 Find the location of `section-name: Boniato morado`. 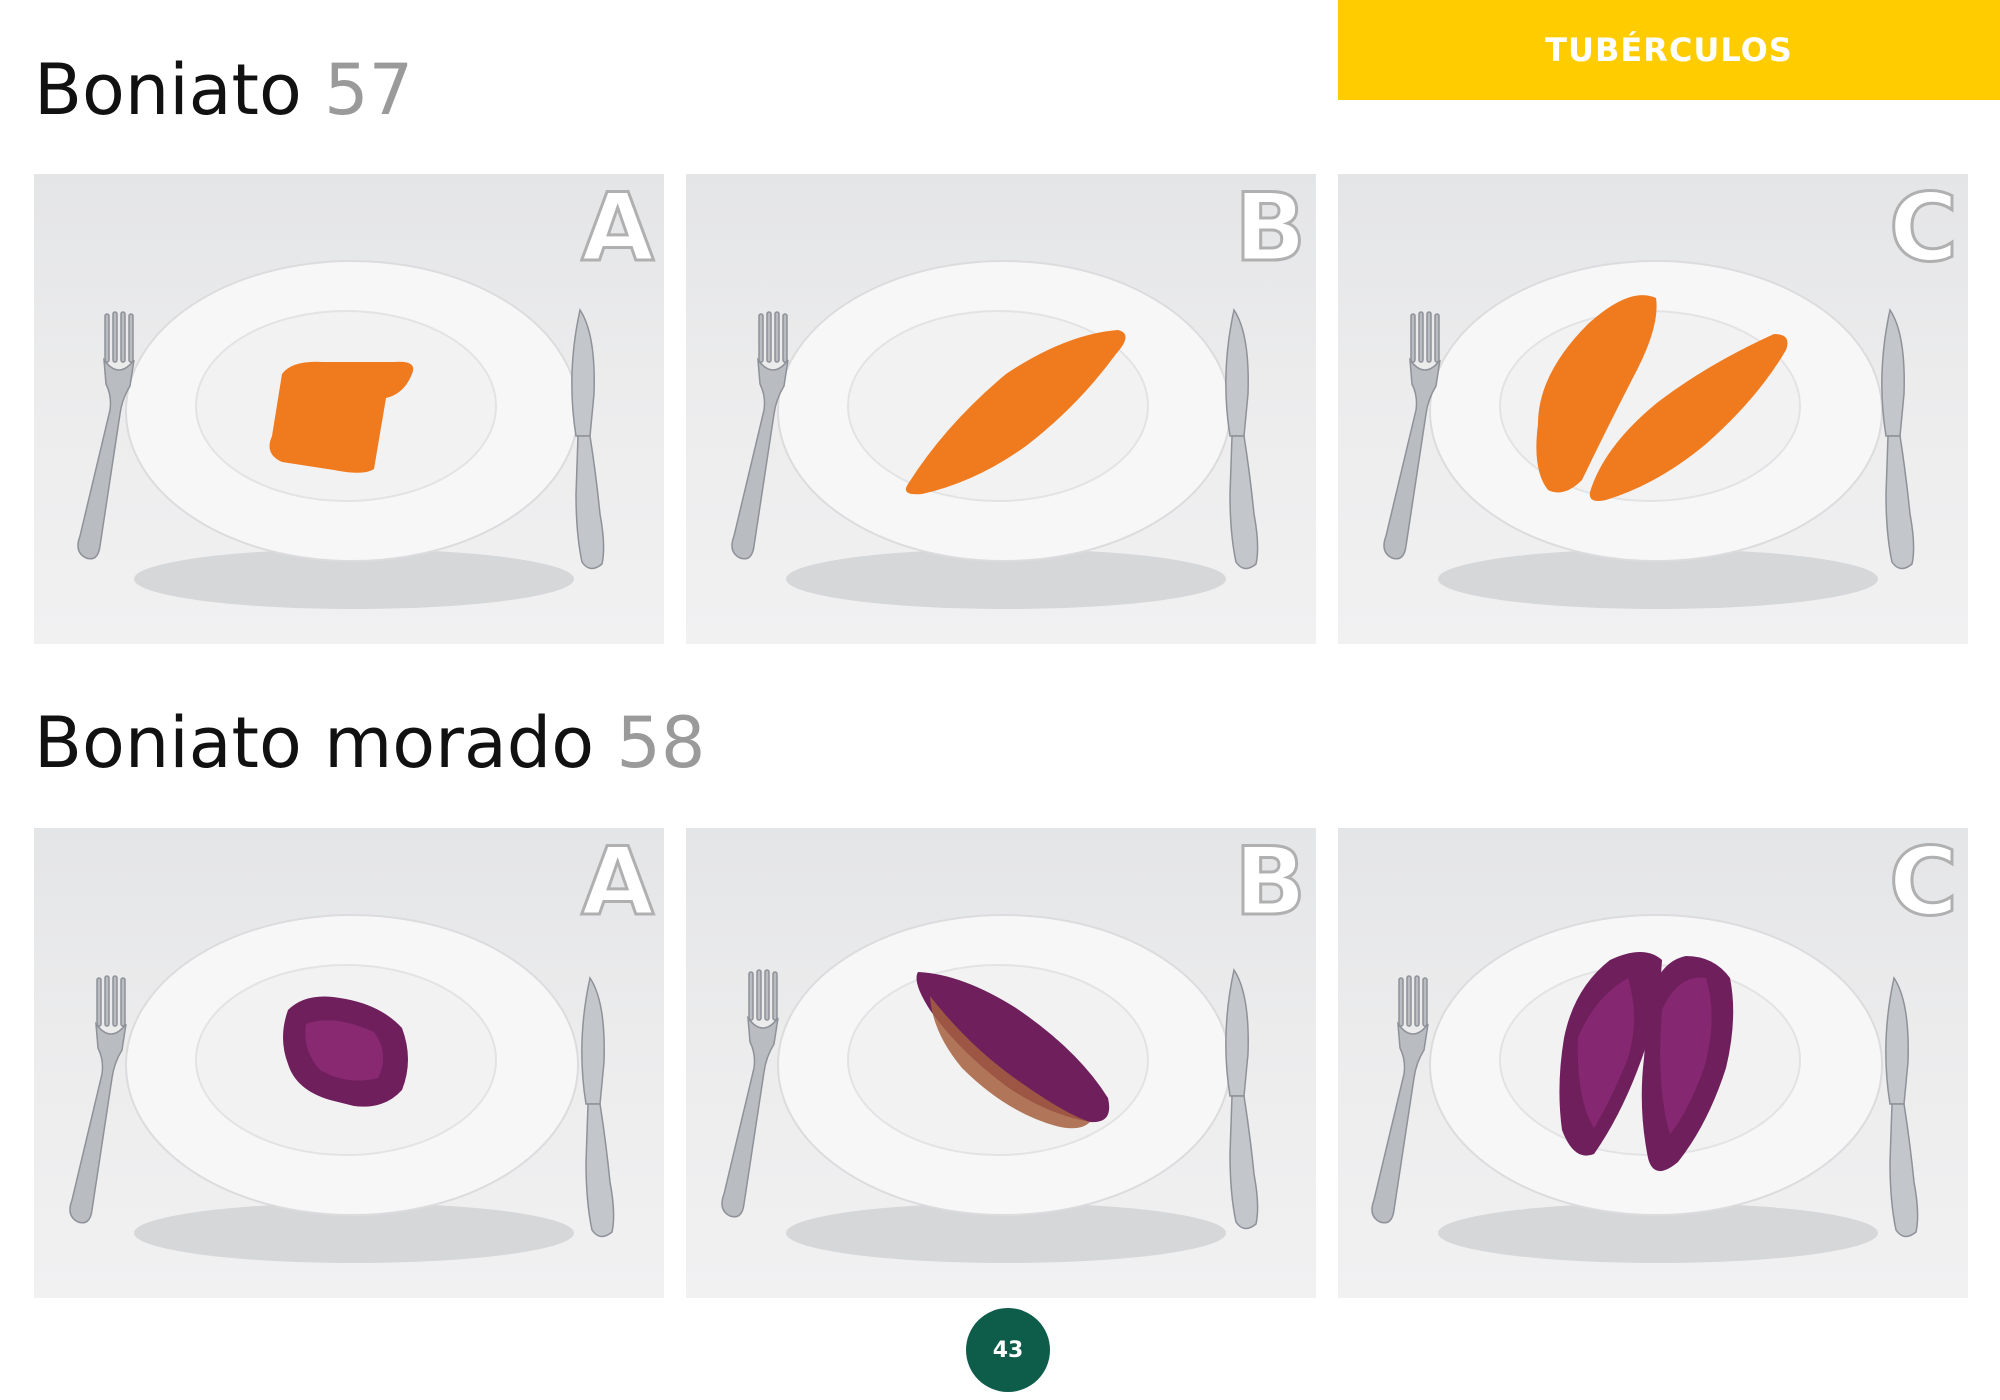

section-name: Boniato morado is located at coordinates (314, 743).